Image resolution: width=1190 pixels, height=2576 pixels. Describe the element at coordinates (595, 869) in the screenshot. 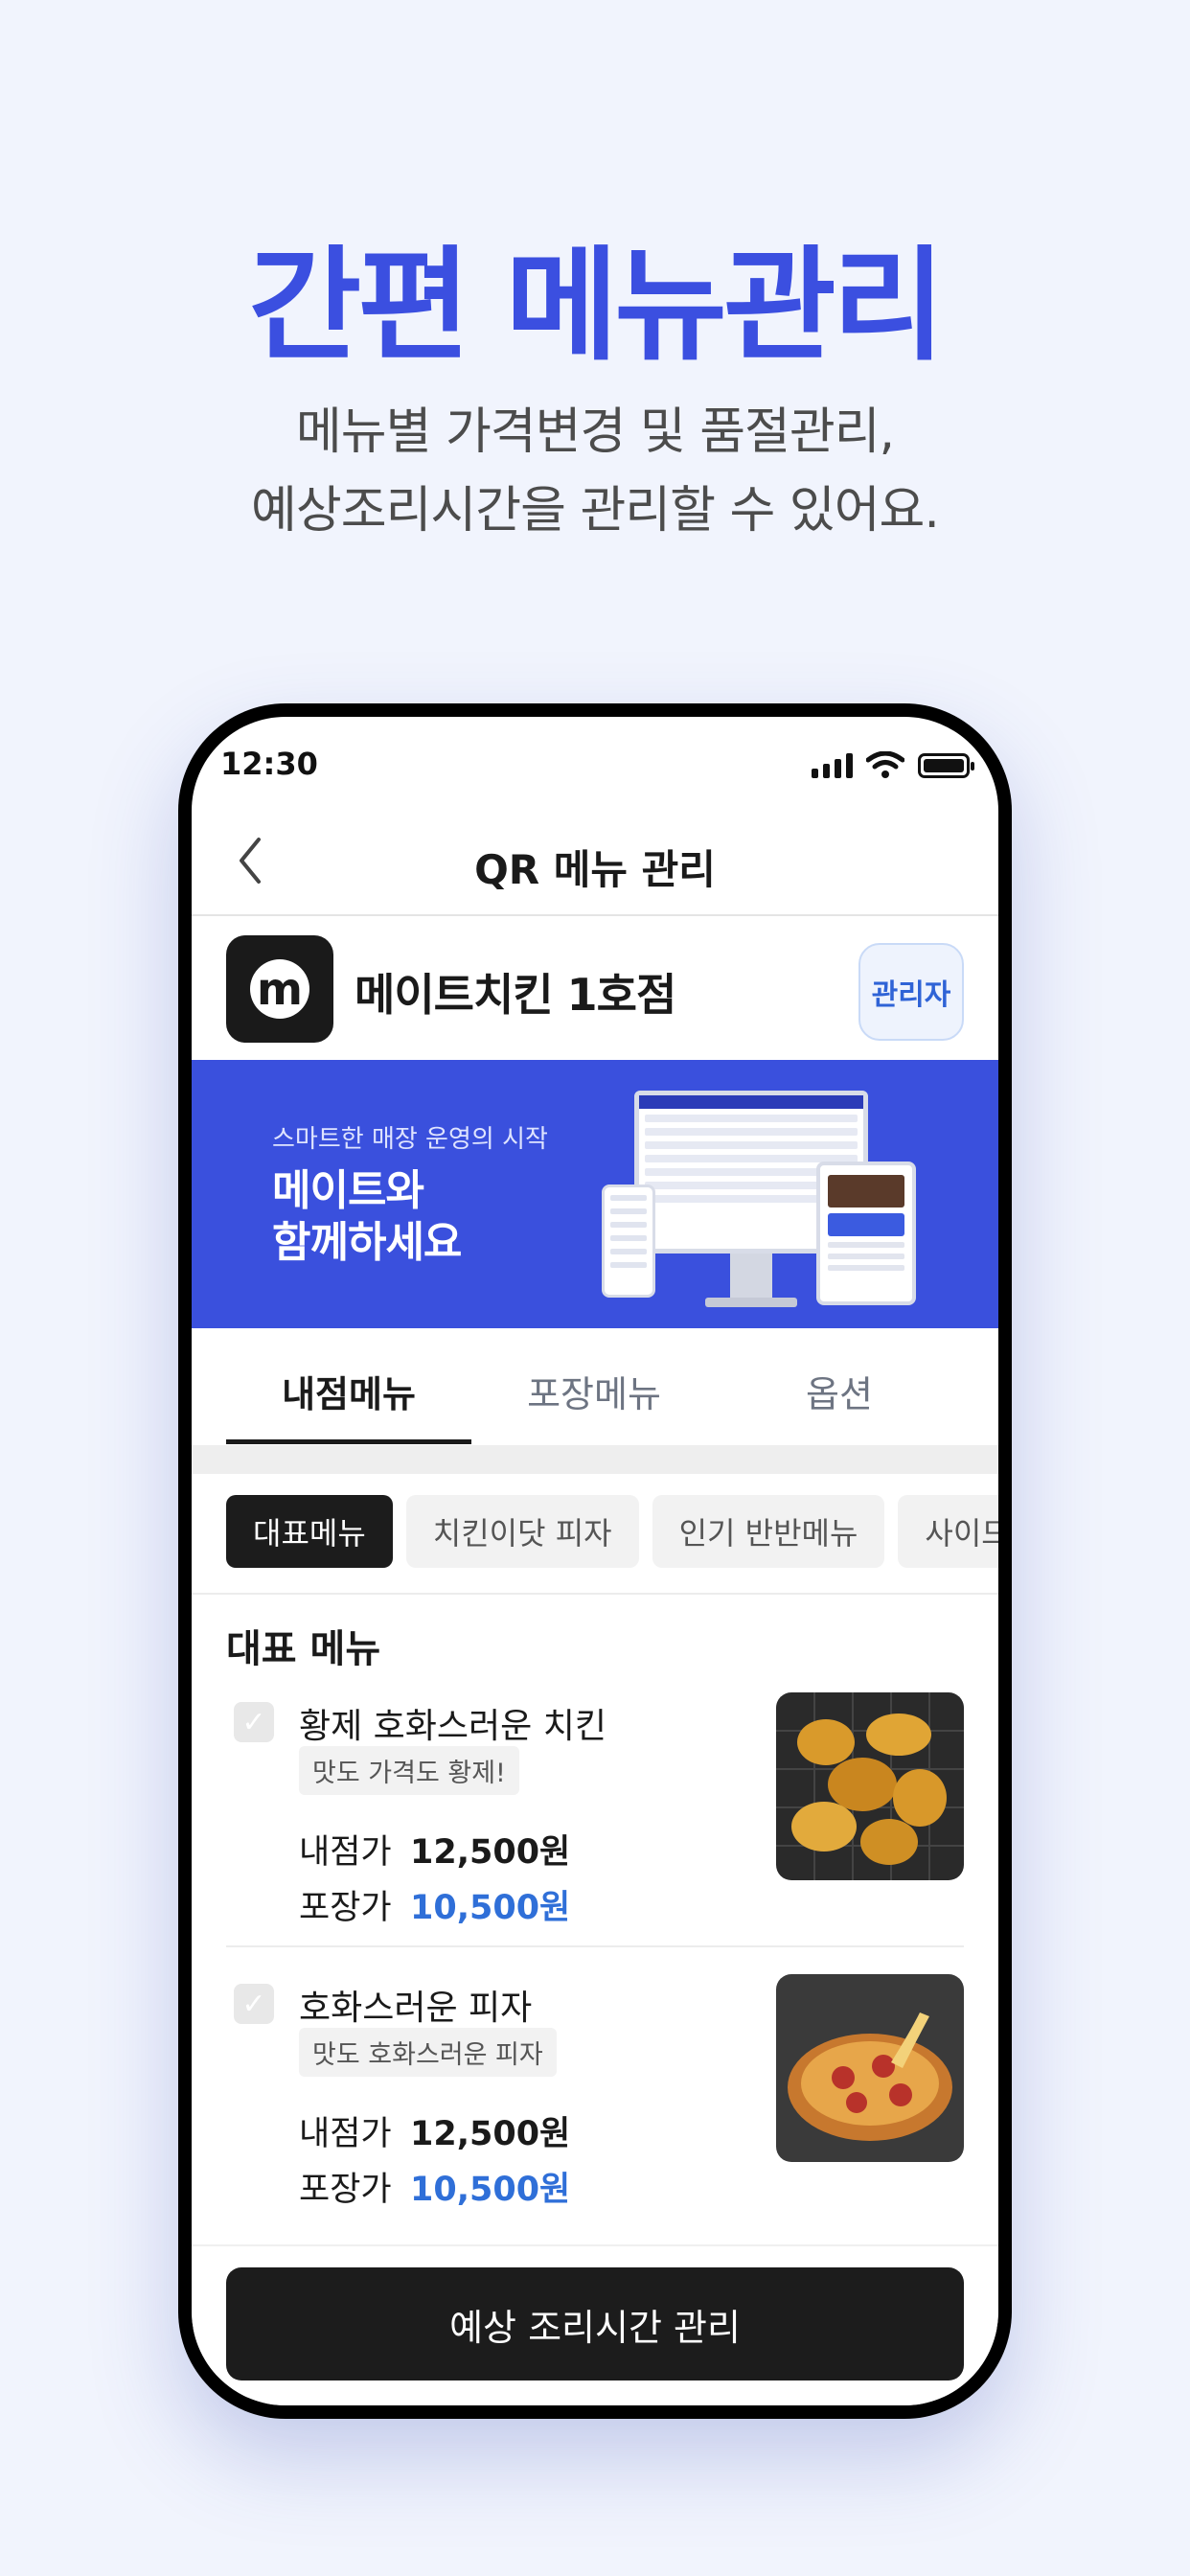

I see `page-title: QR 메뉴 관리` at that location.